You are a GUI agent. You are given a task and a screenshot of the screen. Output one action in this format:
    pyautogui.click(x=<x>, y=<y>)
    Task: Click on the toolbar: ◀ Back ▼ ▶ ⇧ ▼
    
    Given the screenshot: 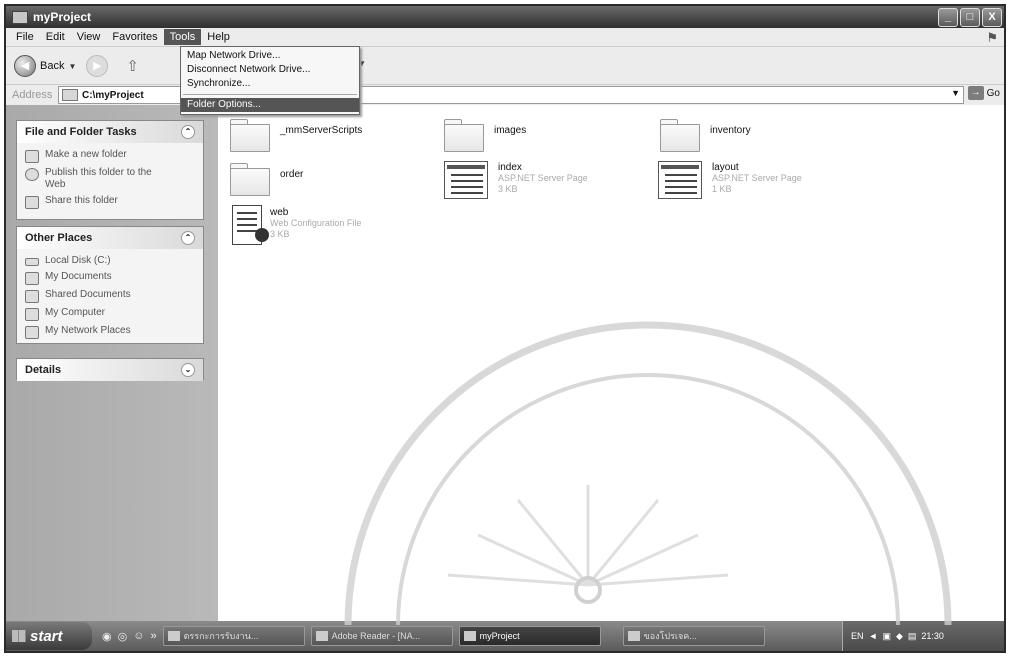 What is the action you would take?
    pyautogui.click(x=505, y=65)
    